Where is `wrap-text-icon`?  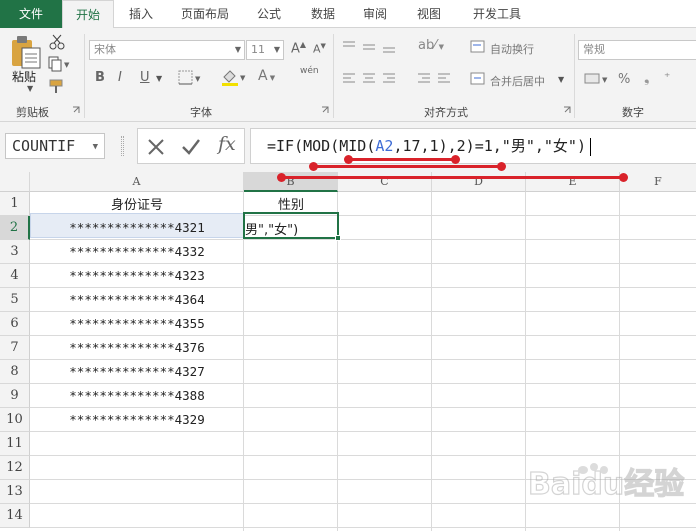 wrap-text-icon is located at coordinates (478, 47).